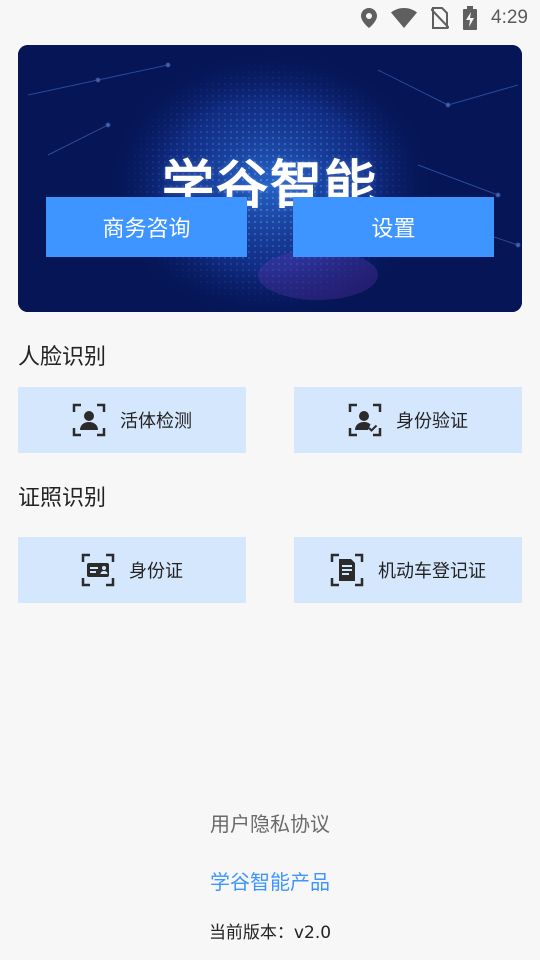  What do you see at coordinates (432, 421) in the screenshot?
I see `identity-verification-label: 身份验证` at bounding box center [432, 421].